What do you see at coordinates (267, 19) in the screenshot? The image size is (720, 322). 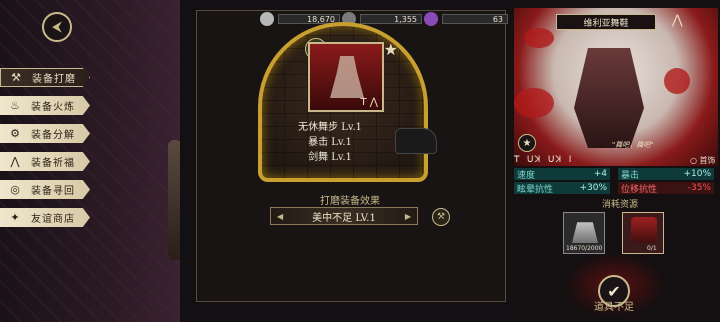 I see `silver-icon` at bounding box center [267, 19].